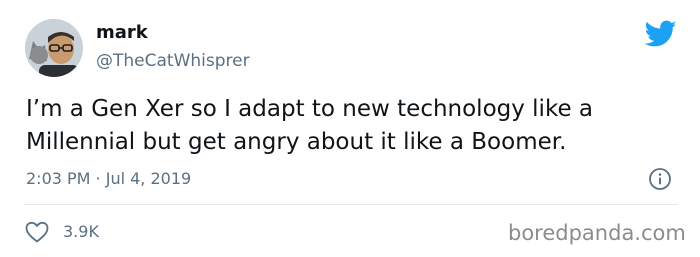  I want to click on avatar-image, so click(54, 48).